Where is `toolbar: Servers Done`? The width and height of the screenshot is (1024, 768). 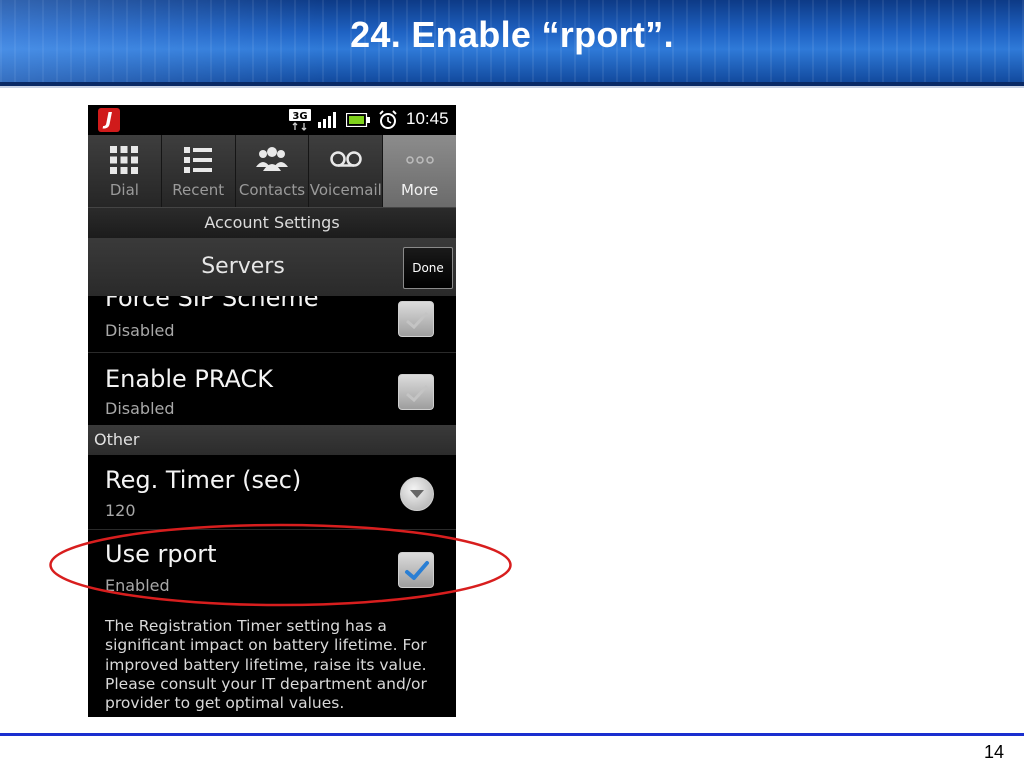 toolbar: Servers Done is located at coordinates (272, 267).